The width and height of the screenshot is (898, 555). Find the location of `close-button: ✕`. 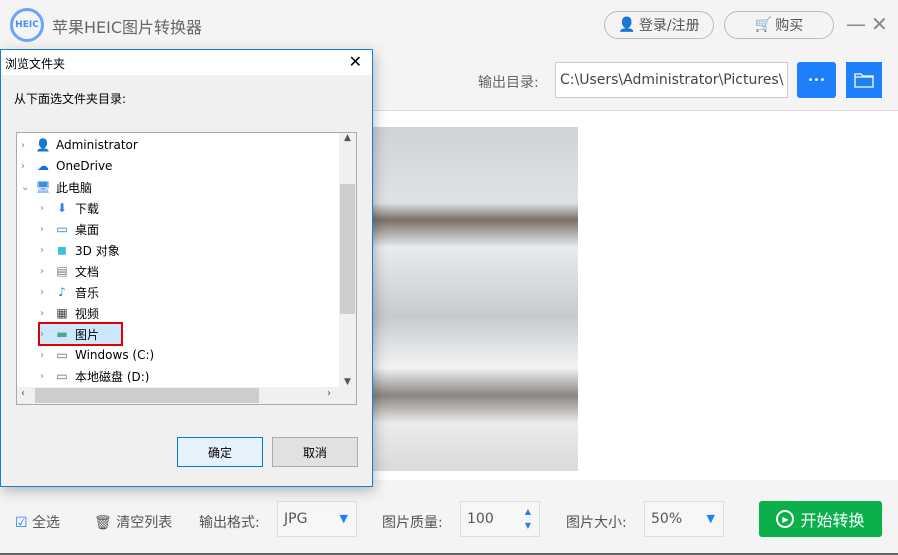

close-button: ✕ is located at coordinates (879, 24).